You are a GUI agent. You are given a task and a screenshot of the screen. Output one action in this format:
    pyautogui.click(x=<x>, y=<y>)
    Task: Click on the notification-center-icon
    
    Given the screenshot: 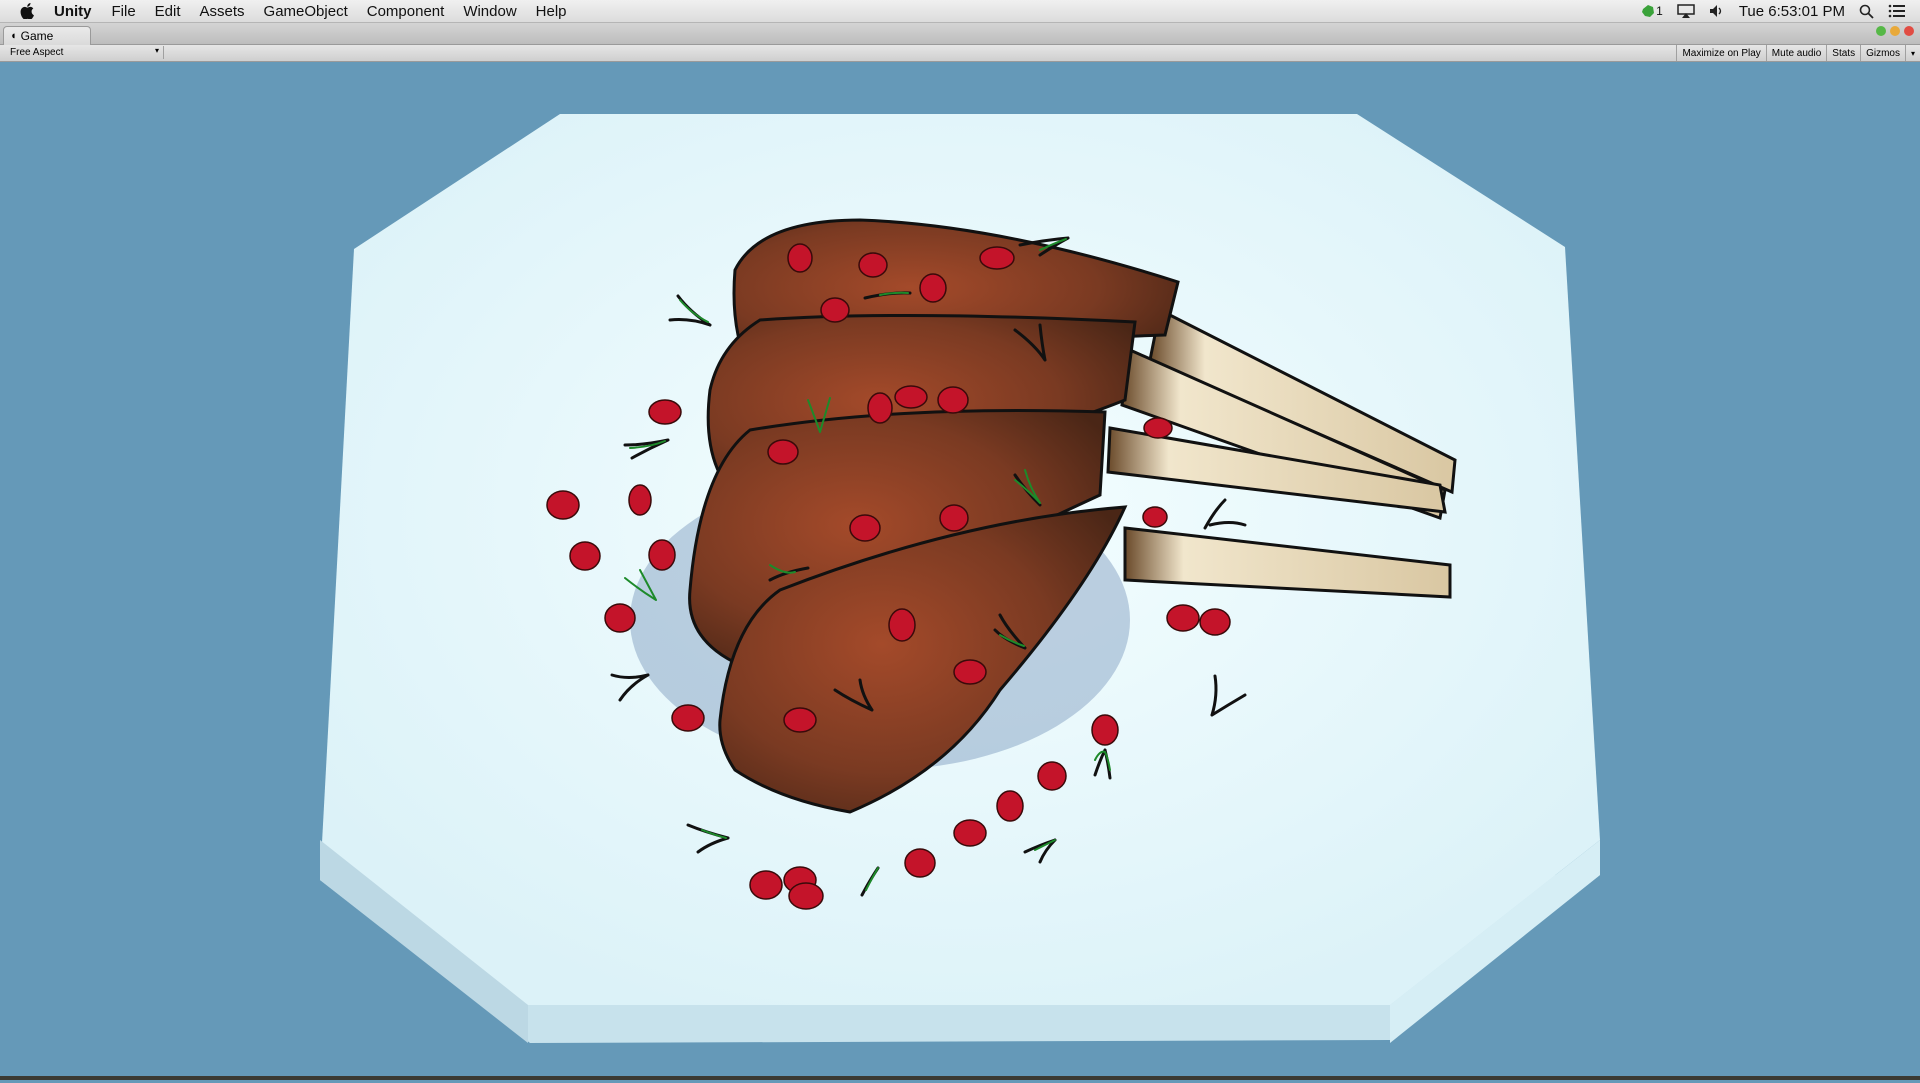 What is the action you would take?
    pyautogui.click(x=1897, y=11)
    